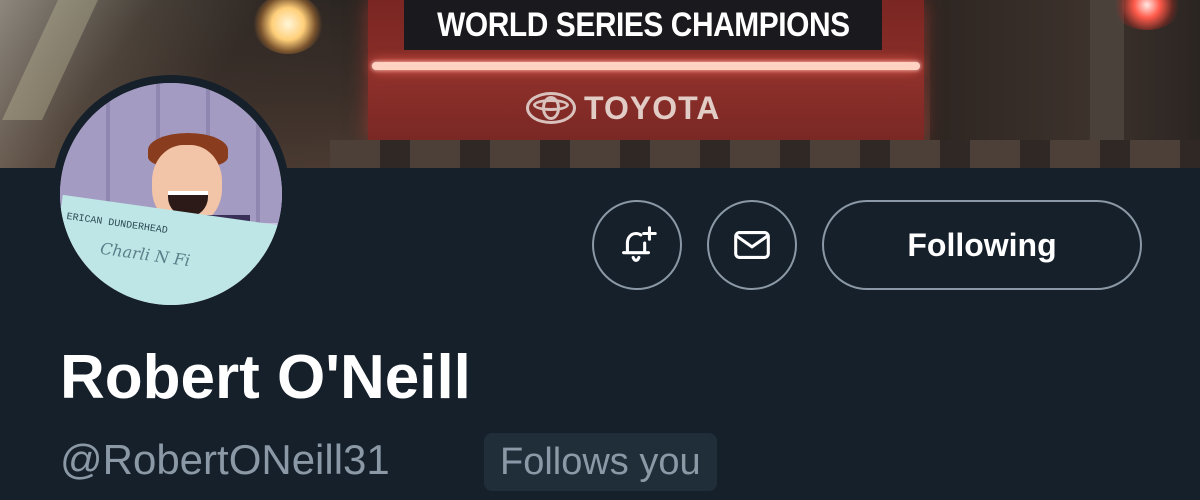 This screenshot has width=1200, height=500. I want to click on avatar: ERICAN DUNDERHEAD Charli N Fi, so click(171, 194).